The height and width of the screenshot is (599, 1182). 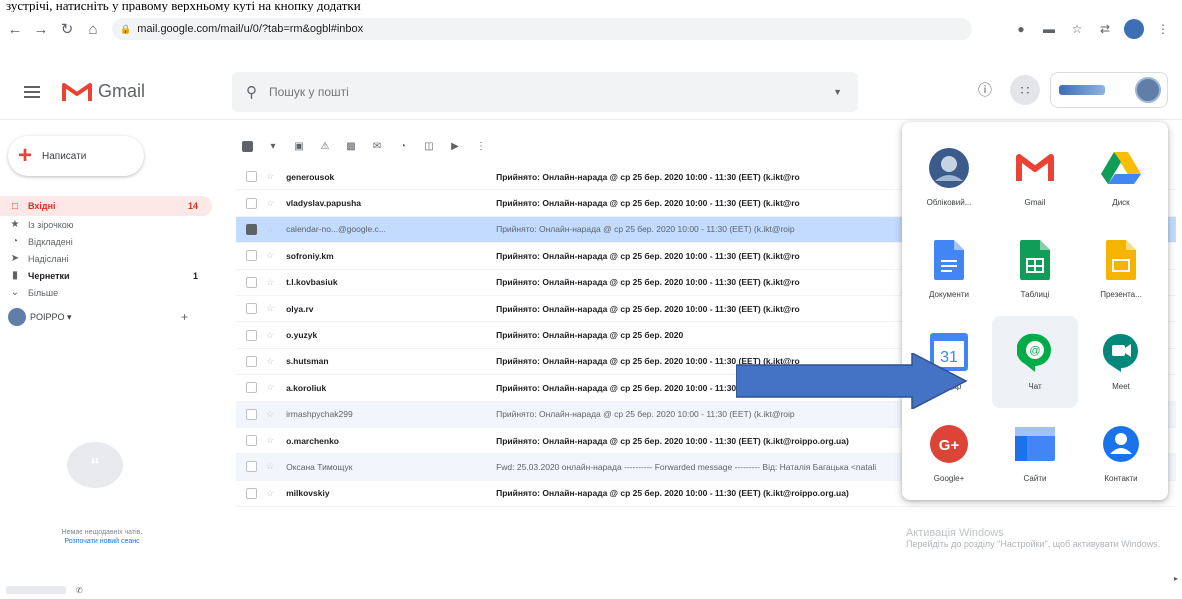 What do you see at coordinates (1077, 29) in the screenshot?
I see `bookmark-star-icon: ☆` at bounding box center [1077, 29].